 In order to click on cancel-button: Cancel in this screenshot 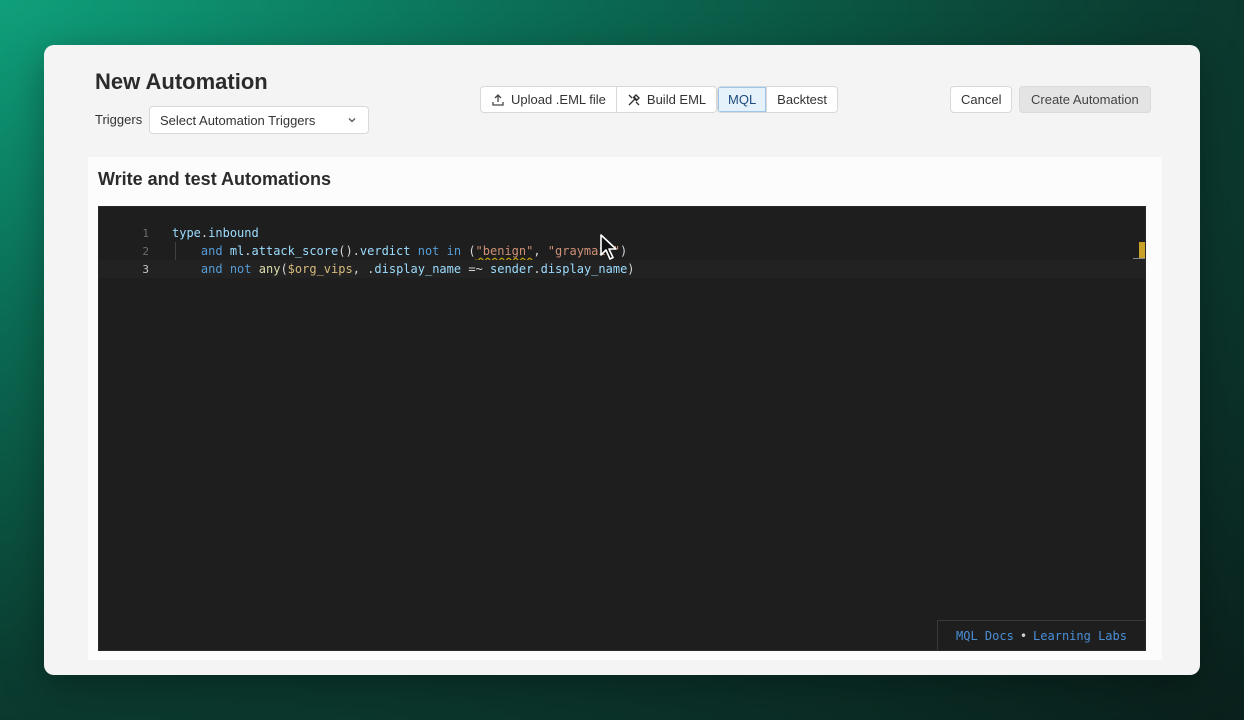, I will do `click(981, 99)`.